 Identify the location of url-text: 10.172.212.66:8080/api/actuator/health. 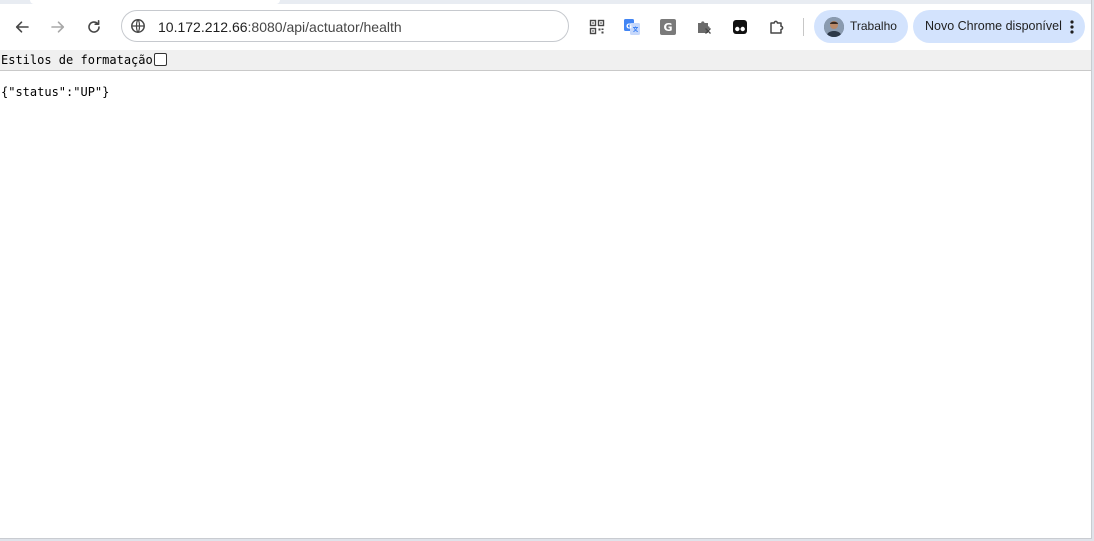
(280, 27).